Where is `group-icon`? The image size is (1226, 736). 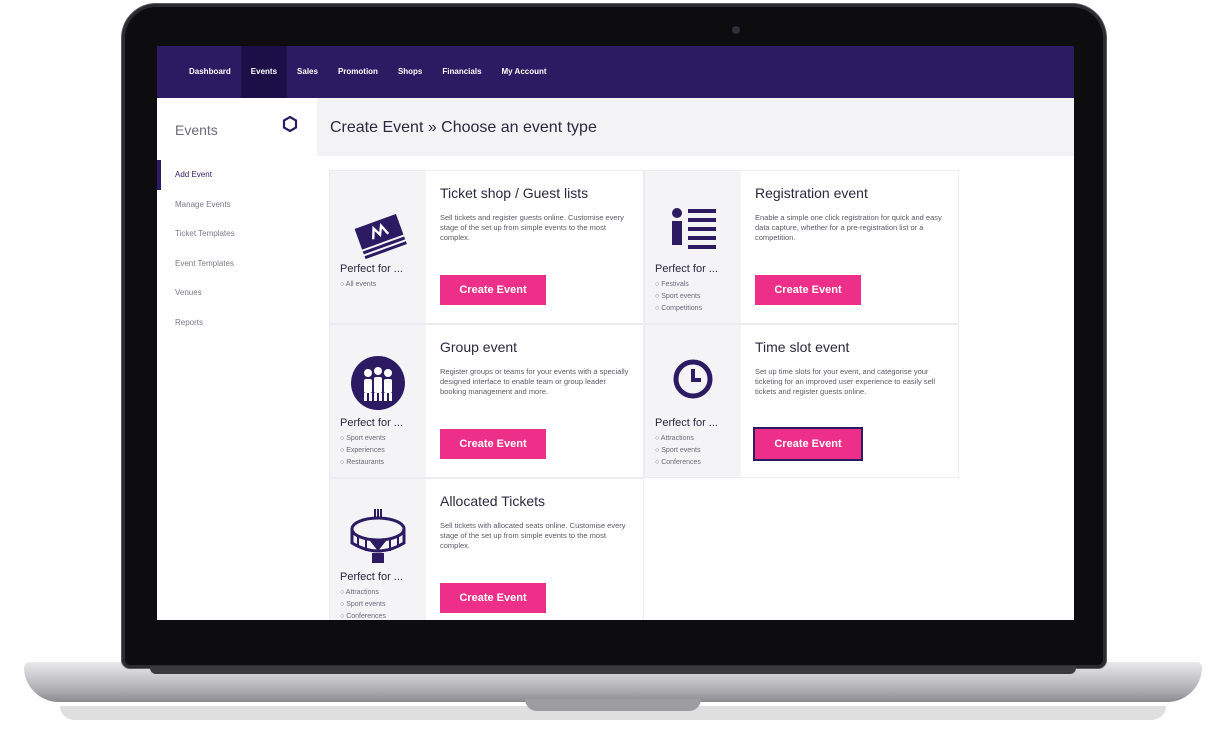 group-icon is located at coordinates (378, 383).